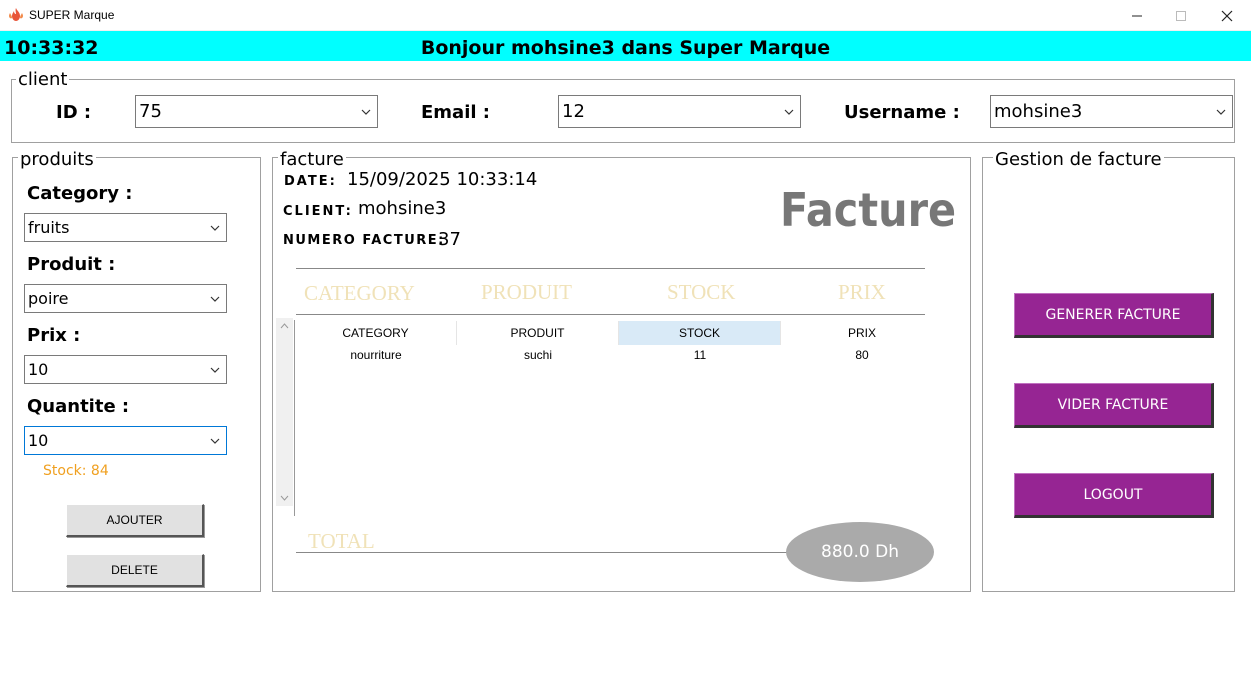  Describe the element at coordinates (51, 48) in the screenshot. I see `clock: 10:33:32` at that location.